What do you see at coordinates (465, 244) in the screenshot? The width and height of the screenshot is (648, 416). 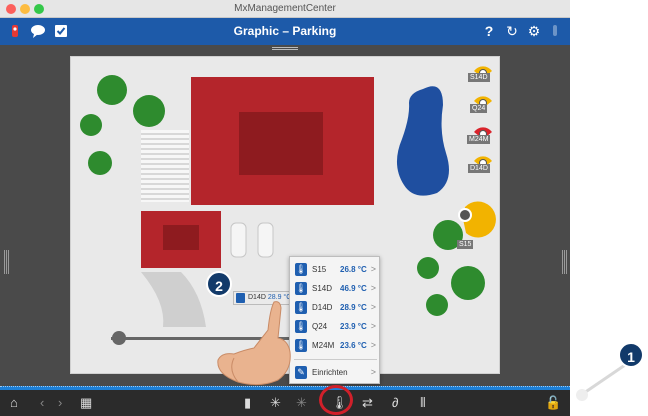 I see `sensor-label-s15: S15` at bounding box center [465, 244].